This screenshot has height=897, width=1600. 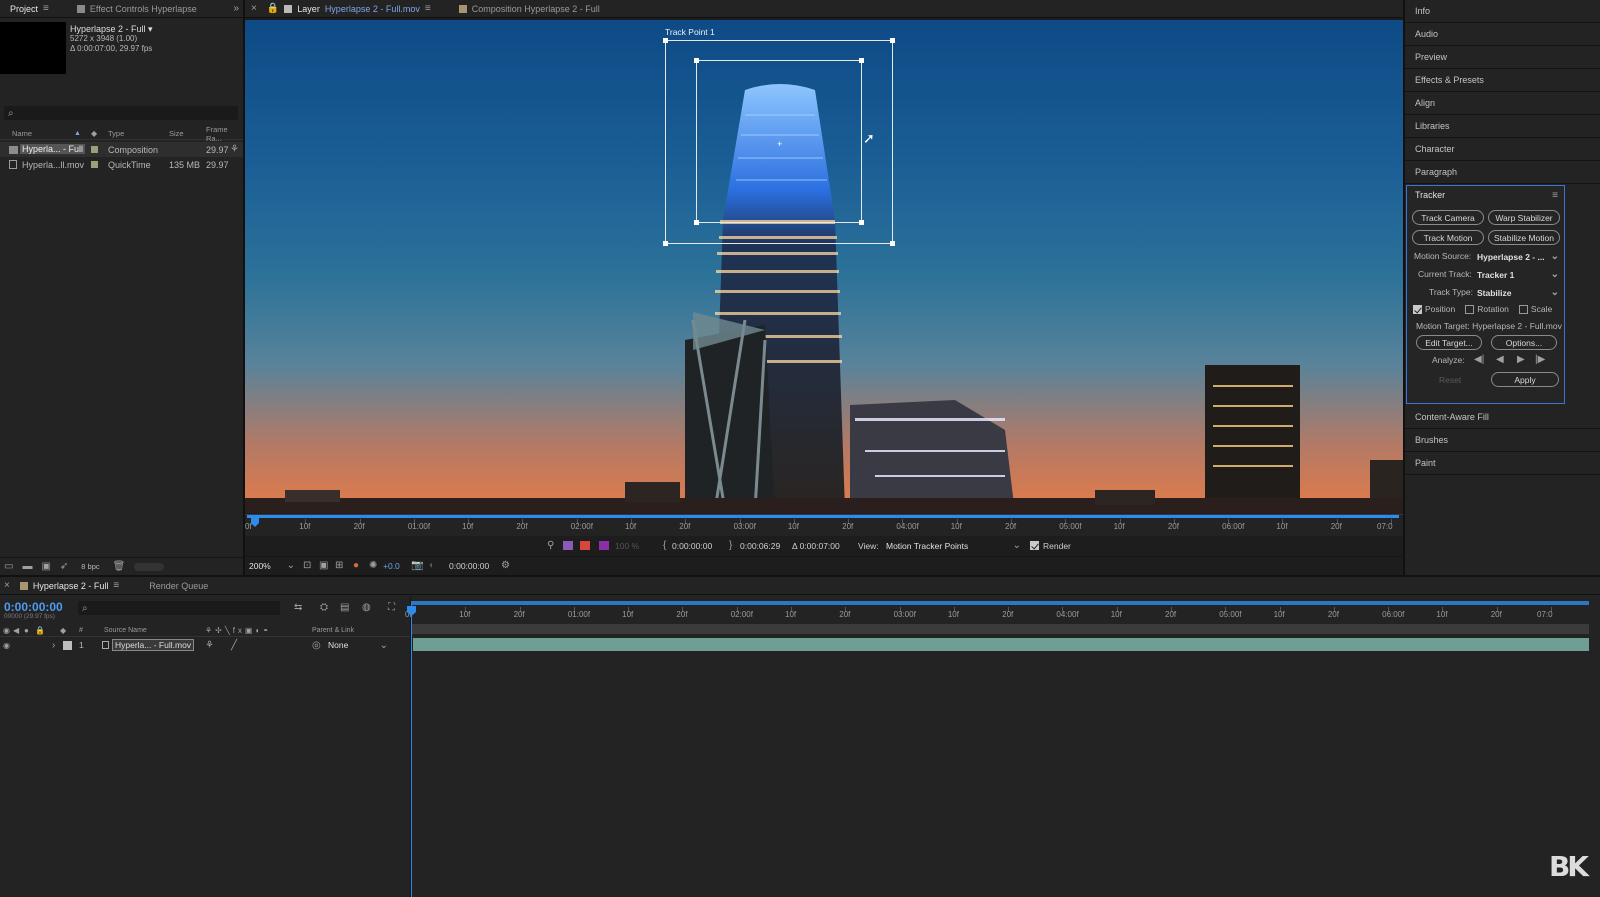 What do you see at coordinates (121, 113) in the screenshot?
I see `project-search: ⌕` at bounding box center [121, 113].